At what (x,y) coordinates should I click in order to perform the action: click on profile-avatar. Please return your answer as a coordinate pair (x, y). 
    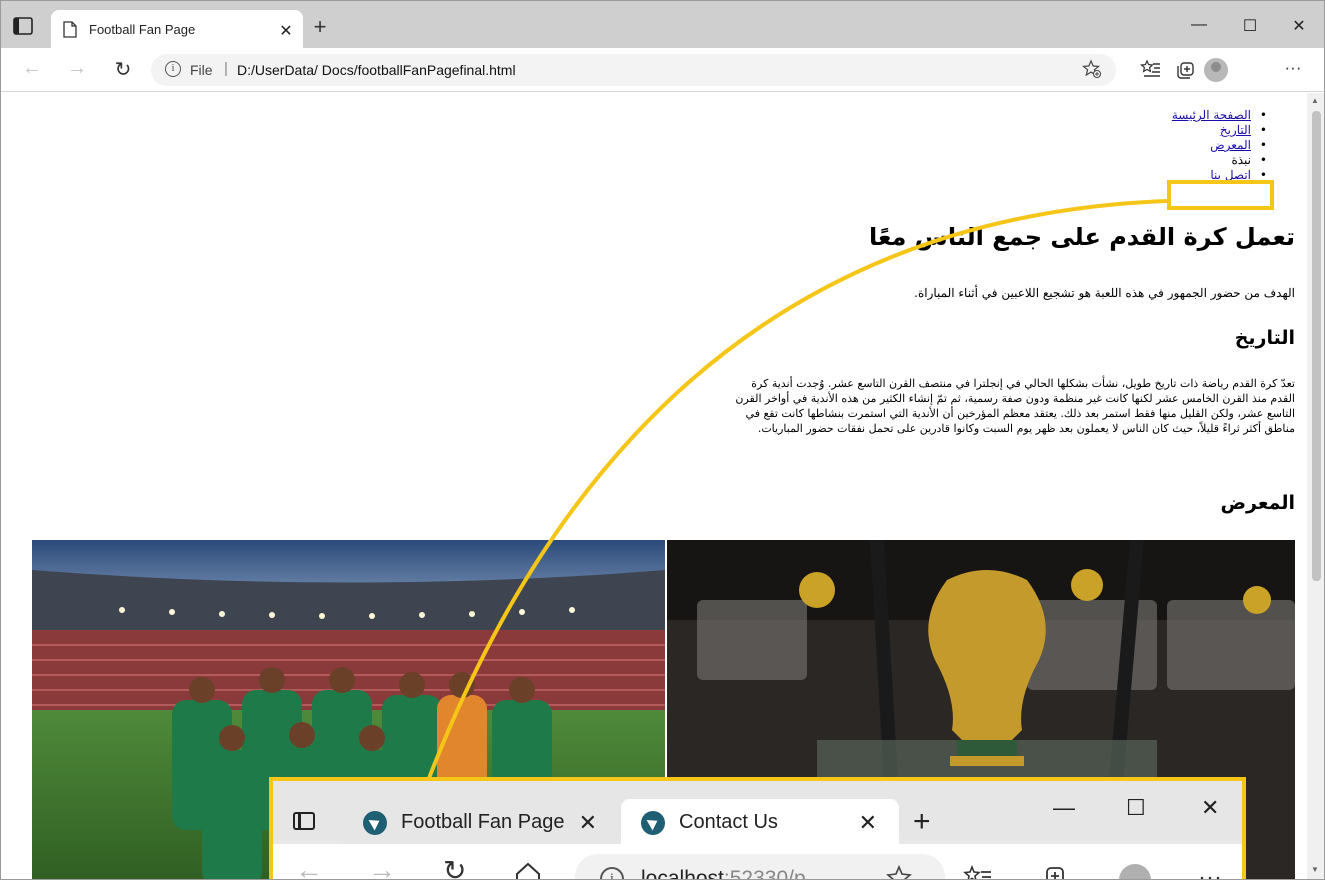
    Looking at the image, I should click on (1216, 70).